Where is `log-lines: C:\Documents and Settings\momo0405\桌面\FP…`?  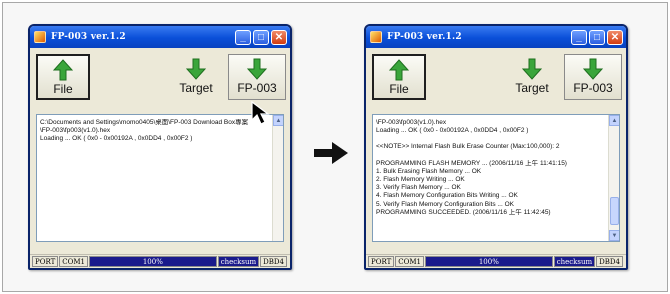
log-lines: C:\Documents and Settings\momo0405\桌面\FP… is located at coordinates (155, 131).